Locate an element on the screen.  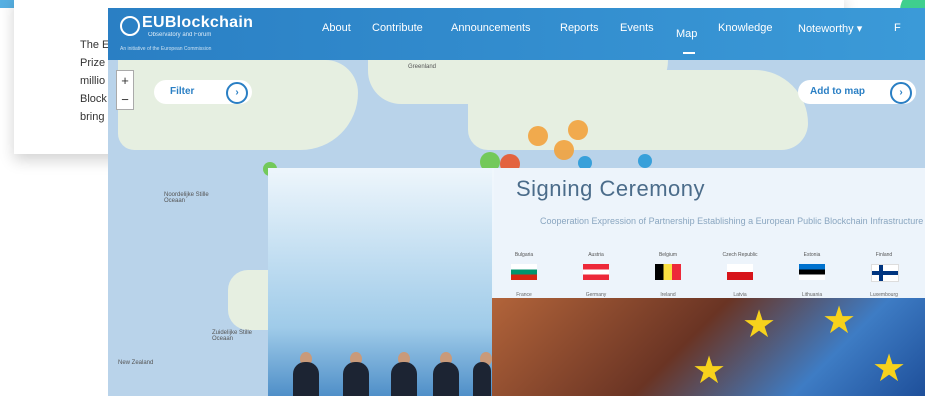
add-to-map-label: Add to map is located at coordinates (837, 91).